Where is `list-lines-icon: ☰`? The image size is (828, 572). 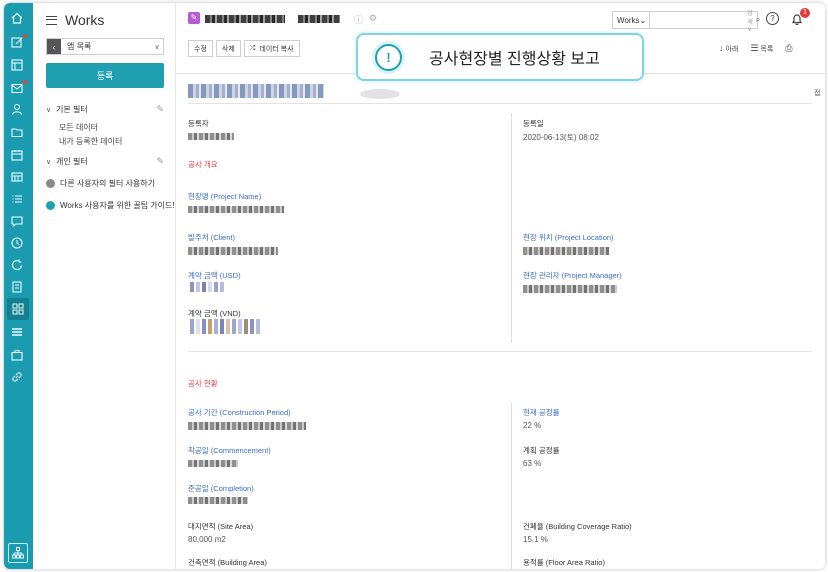 list-lines-icon: ☰ is located at coordinates (754, 48).